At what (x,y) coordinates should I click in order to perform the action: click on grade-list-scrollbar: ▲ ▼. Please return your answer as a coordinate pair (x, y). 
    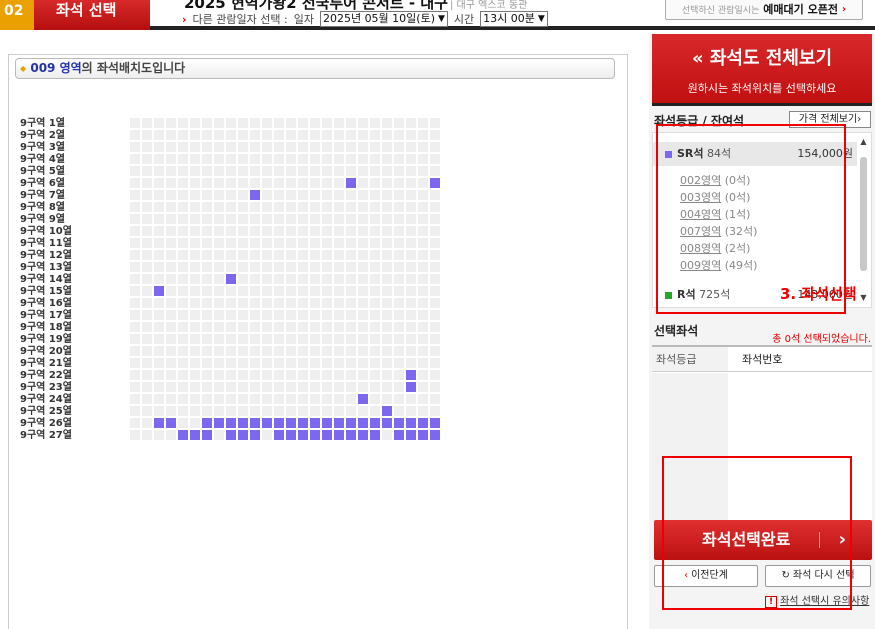
    Looking at the image, I should click on (863, 220).